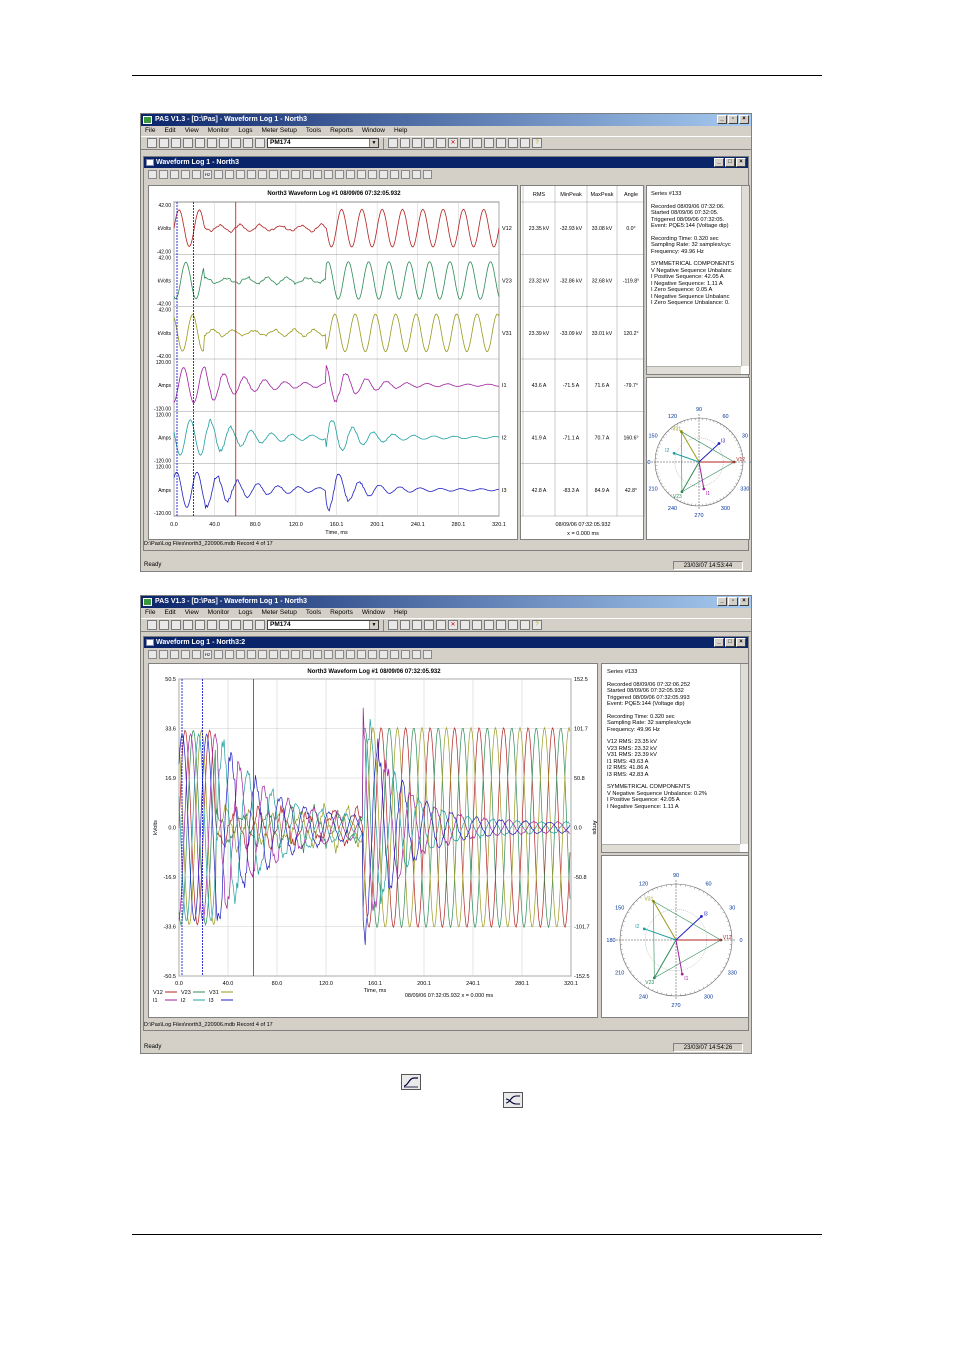 This screenshot has height=1350, width=954. I want to click on menu-tools: Tools, so click(313, 613).